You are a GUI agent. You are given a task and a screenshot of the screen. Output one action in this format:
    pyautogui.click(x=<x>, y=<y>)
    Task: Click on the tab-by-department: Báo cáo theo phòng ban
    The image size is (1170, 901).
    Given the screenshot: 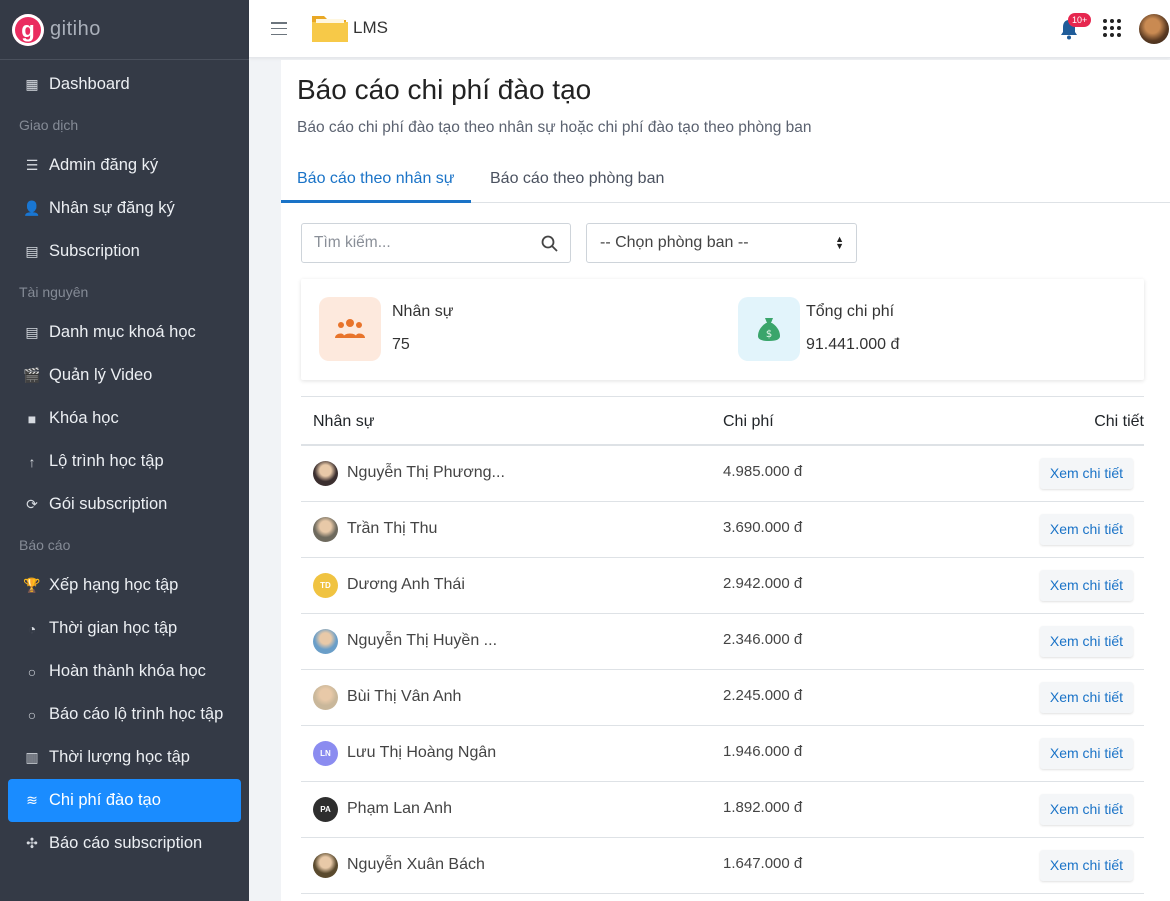 What is the action you would take?
    pyautogui.click(x=577, y=183)
    